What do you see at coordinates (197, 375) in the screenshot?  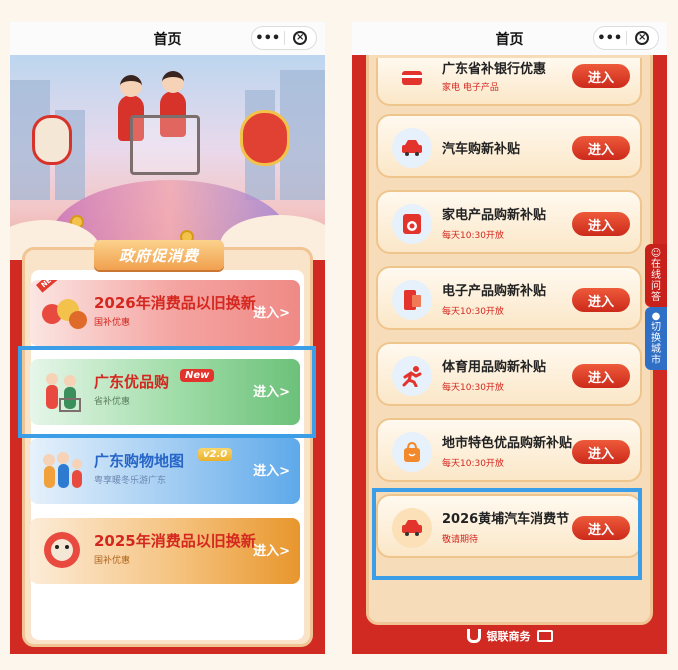 I see `new-badge: New` at bounding box center [197, 375].